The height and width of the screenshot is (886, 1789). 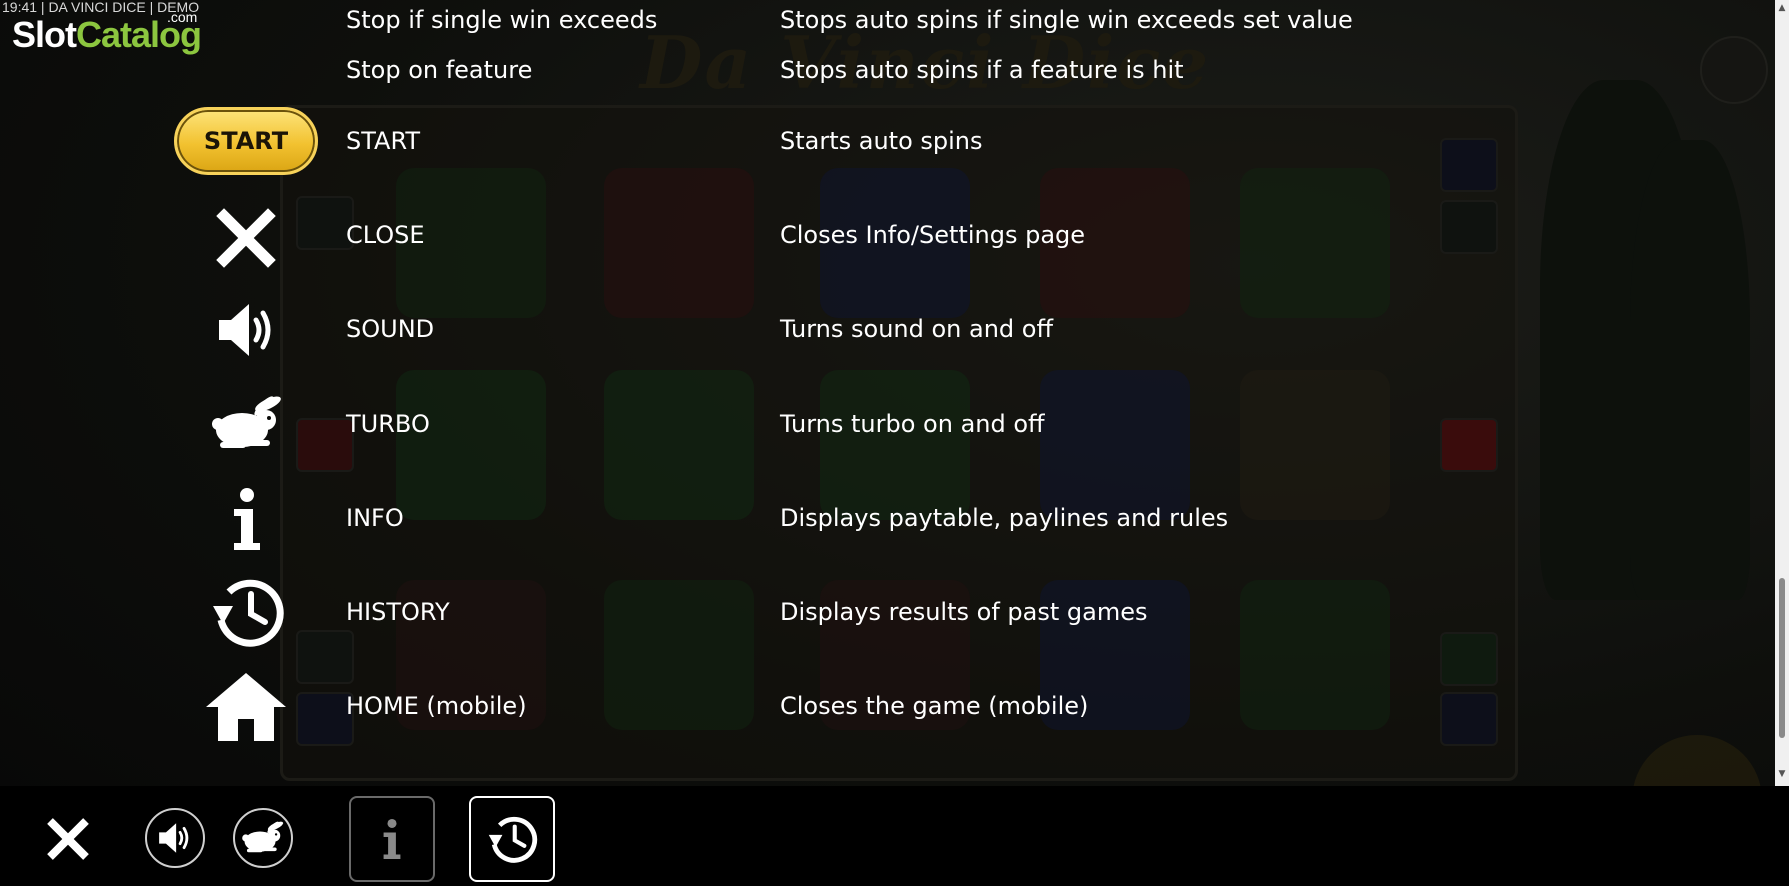 I want to click on start-button: START, so click(x=246, y=141).